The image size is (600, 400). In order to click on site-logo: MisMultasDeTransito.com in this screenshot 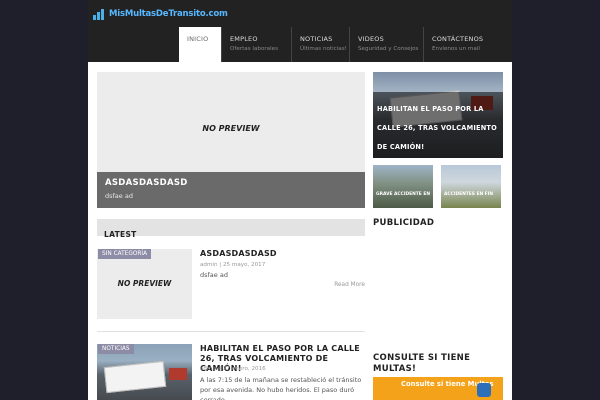, I will do `click(160, 14)`.